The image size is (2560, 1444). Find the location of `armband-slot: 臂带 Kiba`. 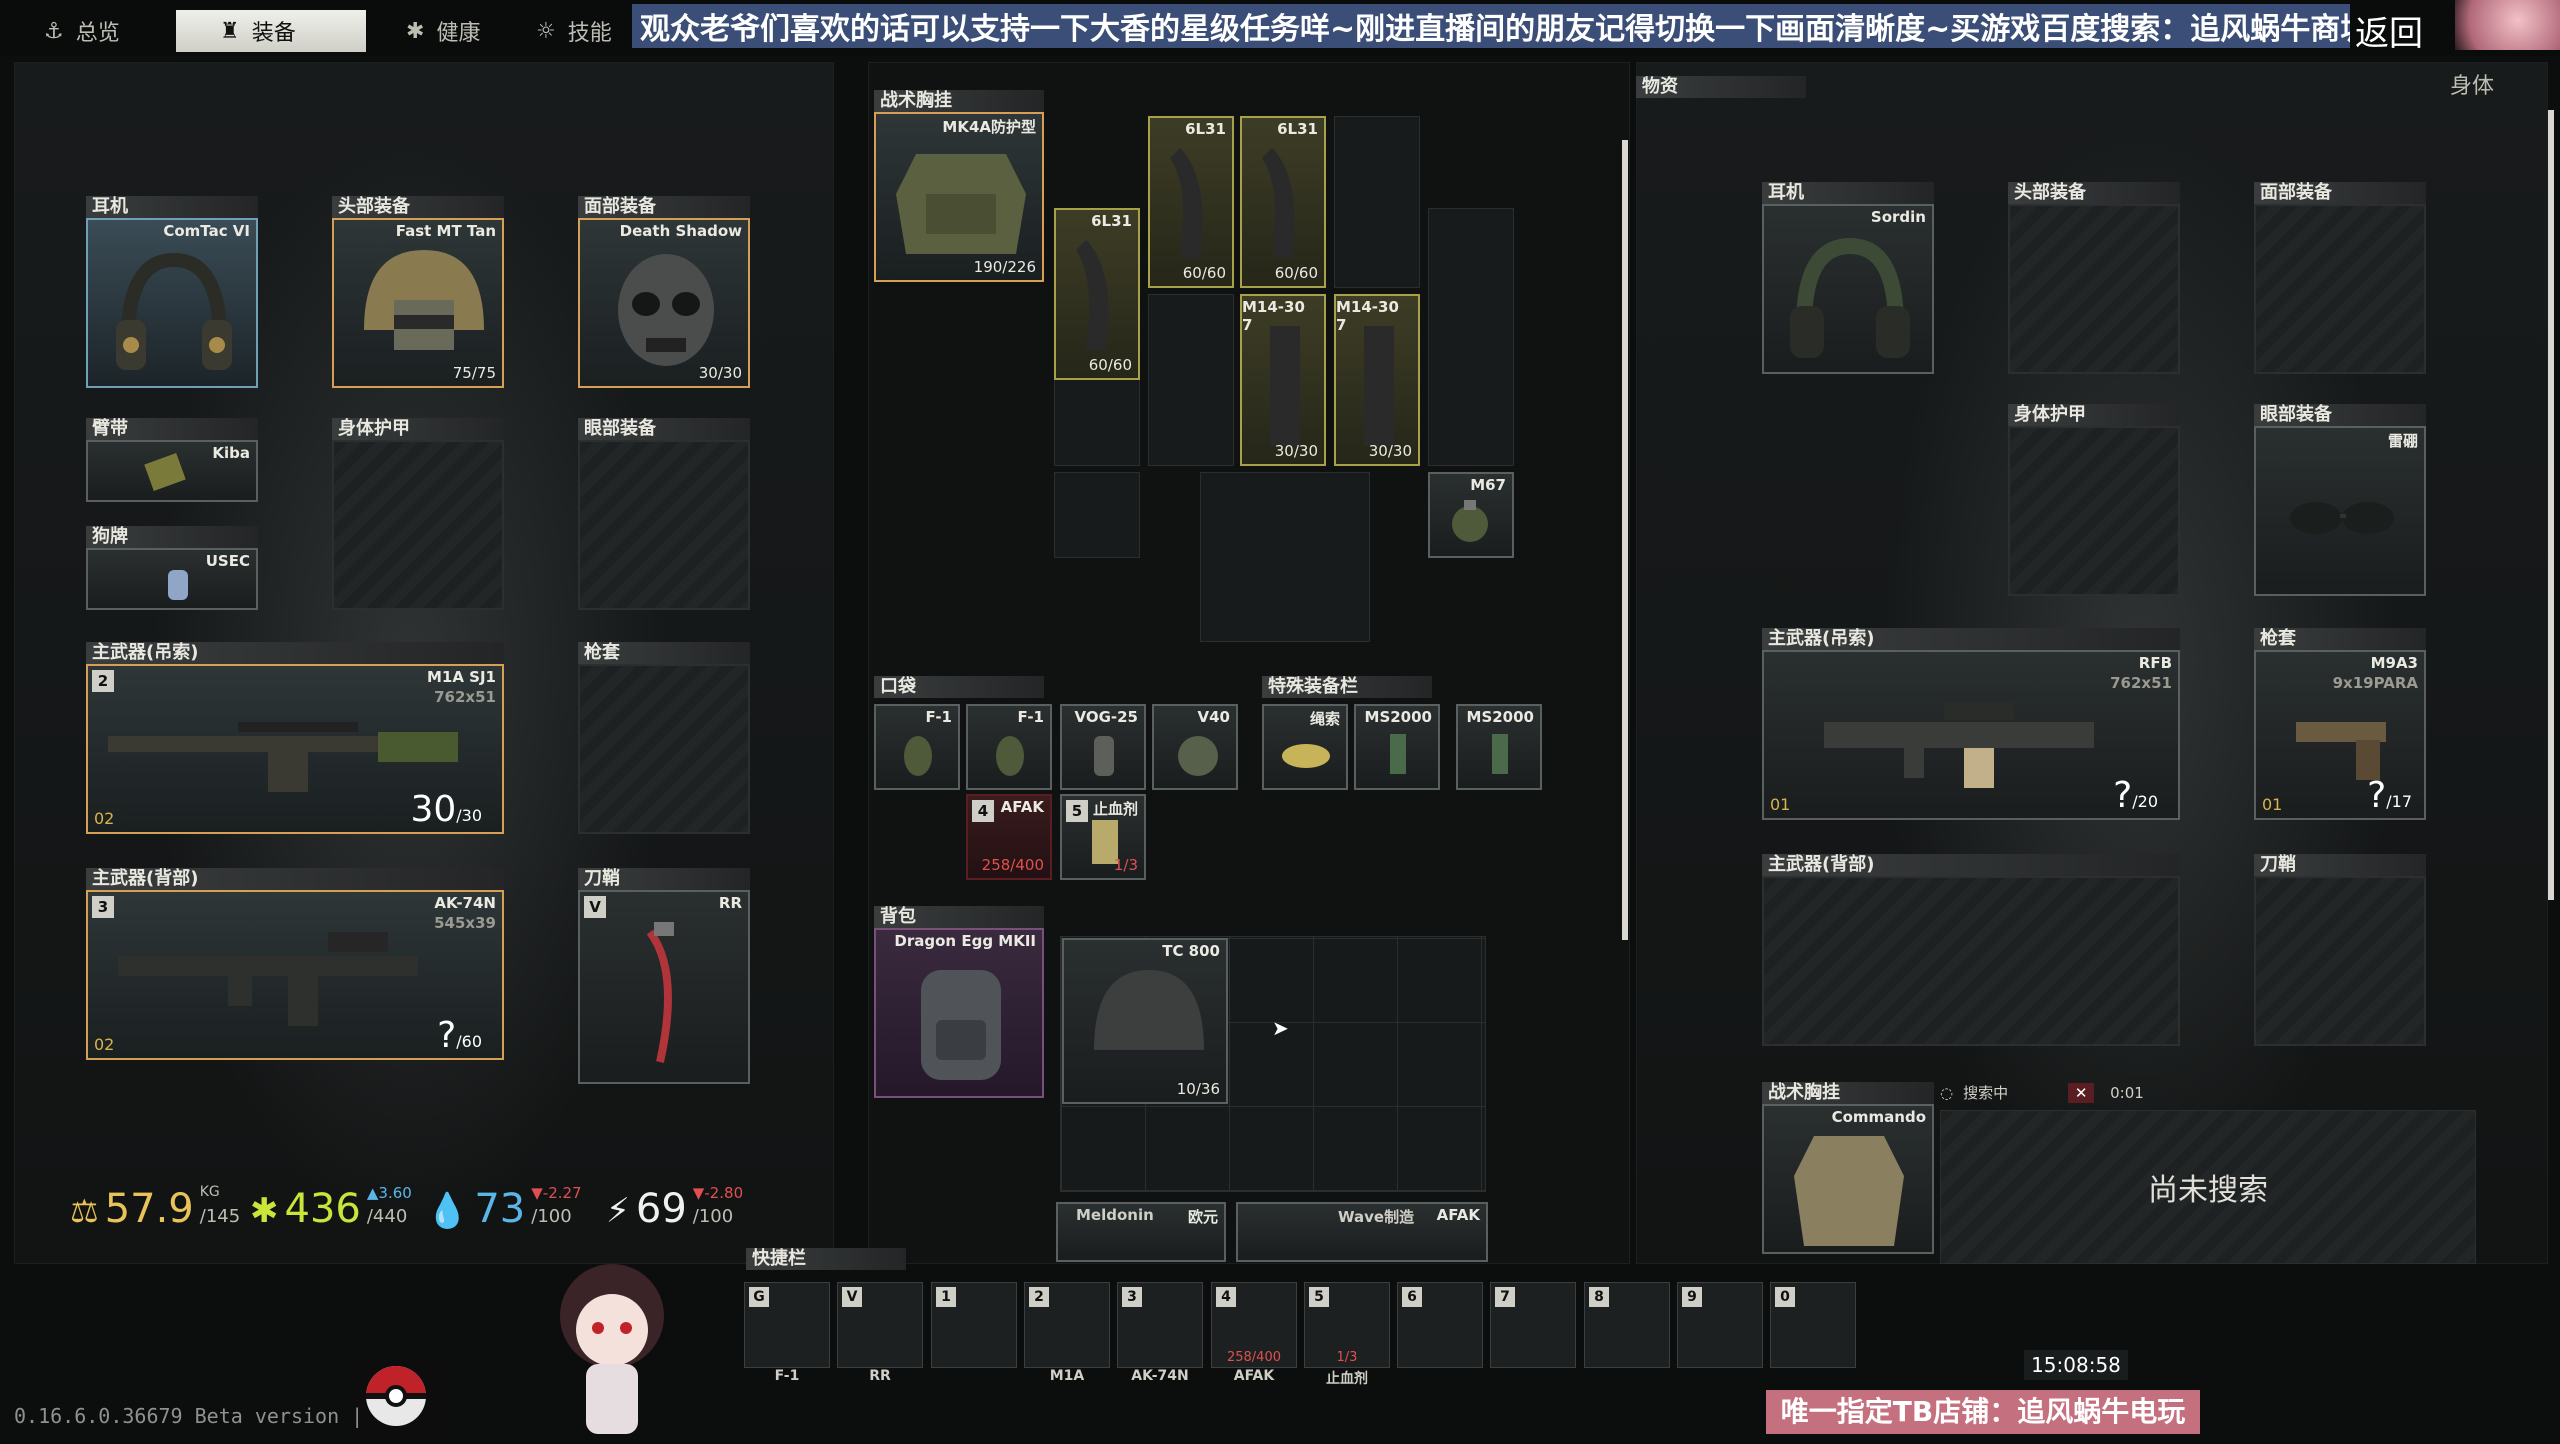

armband-slot: 臂带 Kiba is located at coordinates (172, 460).